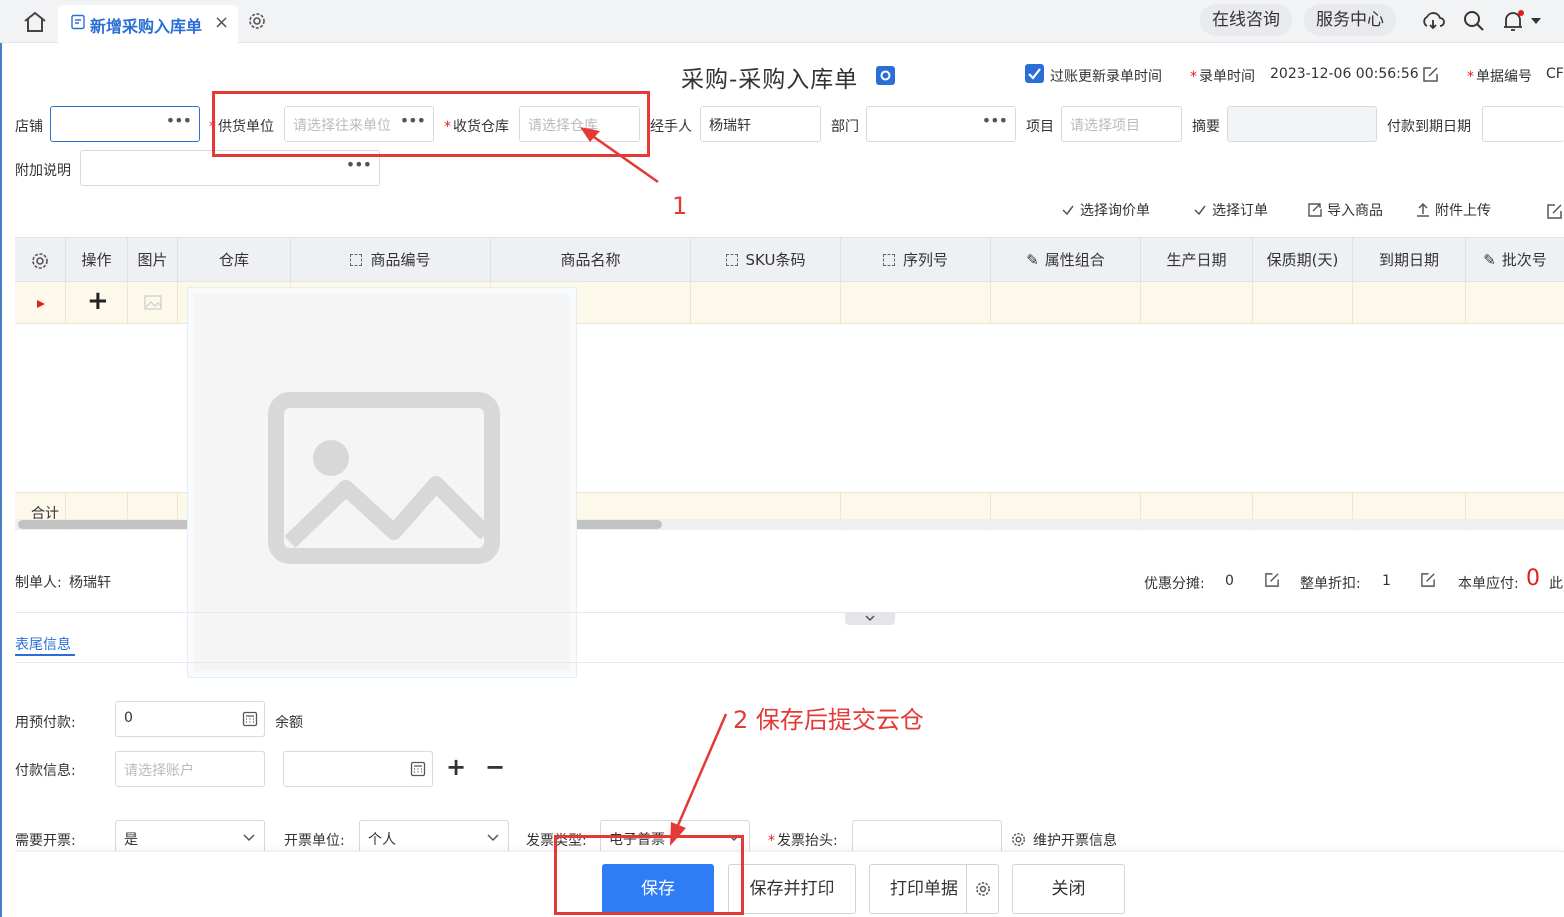 Image resolution: width=1564 pixels, height=917 pixels. Describe the element at coordinates (495, 767) in the screenshot. I see `remove-payment-button: −` at that location.